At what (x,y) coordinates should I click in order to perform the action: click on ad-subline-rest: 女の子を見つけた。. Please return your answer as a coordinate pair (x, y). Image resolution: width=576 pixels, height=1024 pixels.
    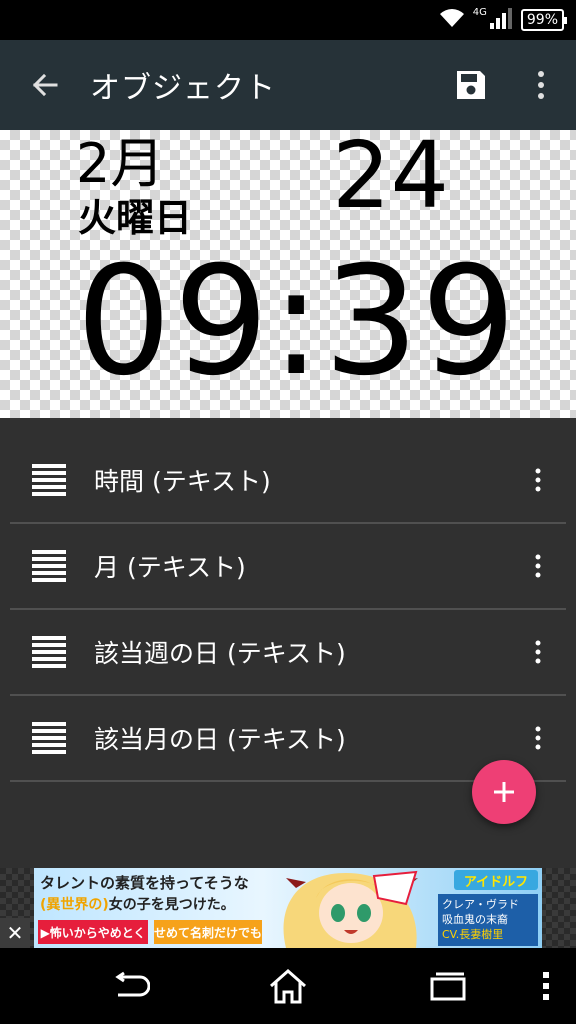
    Looking at the image, I should click on (171, 905).